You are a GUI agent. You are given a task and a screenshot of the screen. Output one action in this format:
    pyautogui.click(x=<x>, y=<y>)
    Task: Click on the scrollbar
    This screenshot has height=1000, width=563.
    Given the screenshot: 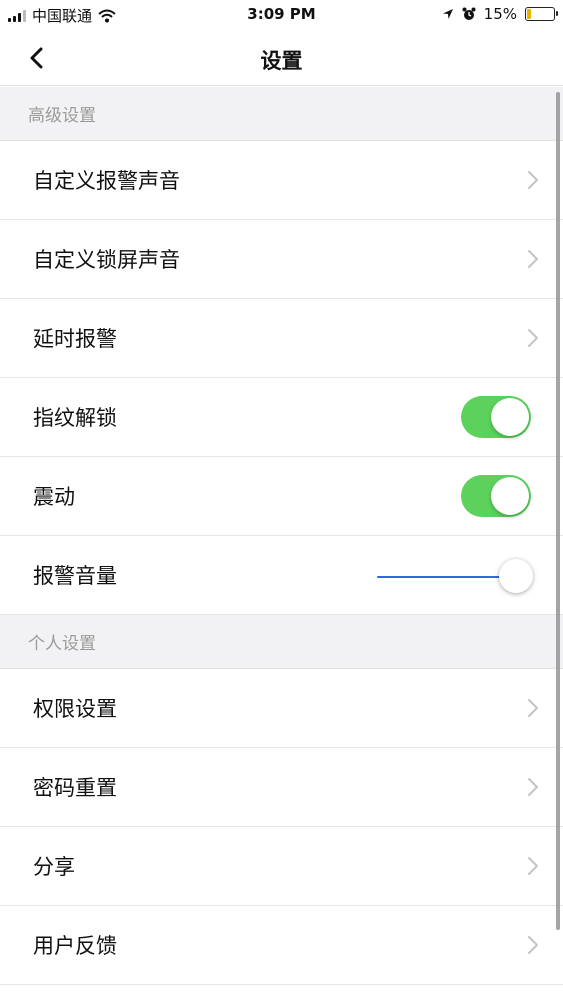 What is the action you would take?
    pyautogui.click(x=558, y=511)
    